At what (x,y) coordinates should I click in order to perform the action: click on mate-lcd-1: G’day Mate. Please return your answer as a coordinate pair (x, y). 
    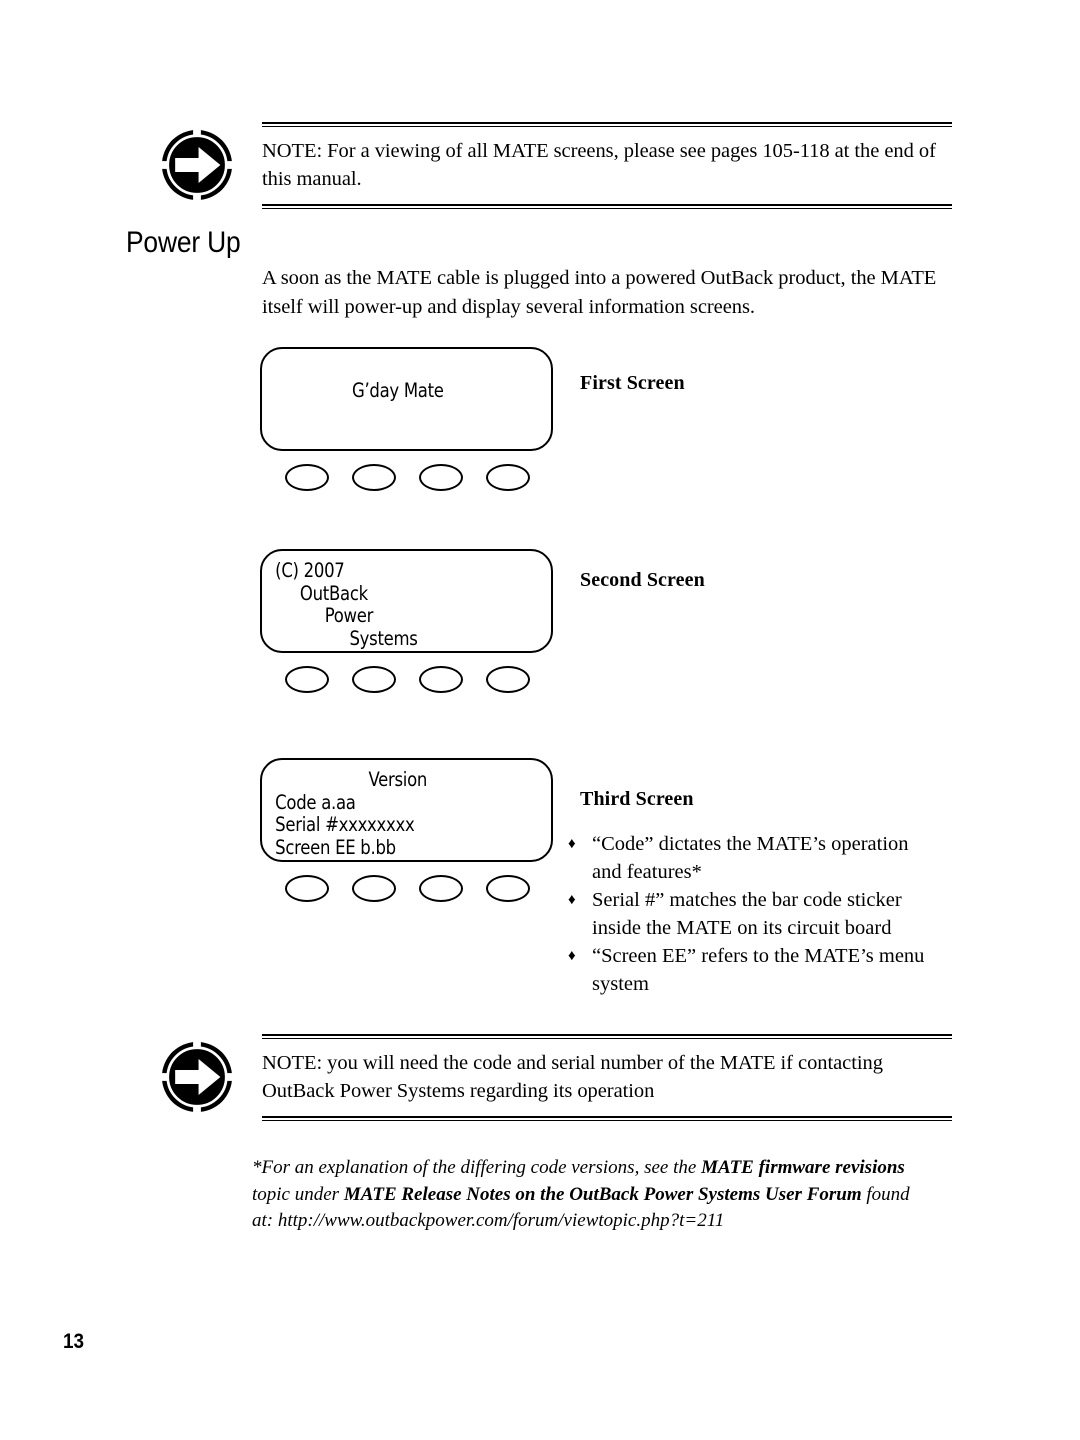
    Looking at the image, I should click on (406, 399).